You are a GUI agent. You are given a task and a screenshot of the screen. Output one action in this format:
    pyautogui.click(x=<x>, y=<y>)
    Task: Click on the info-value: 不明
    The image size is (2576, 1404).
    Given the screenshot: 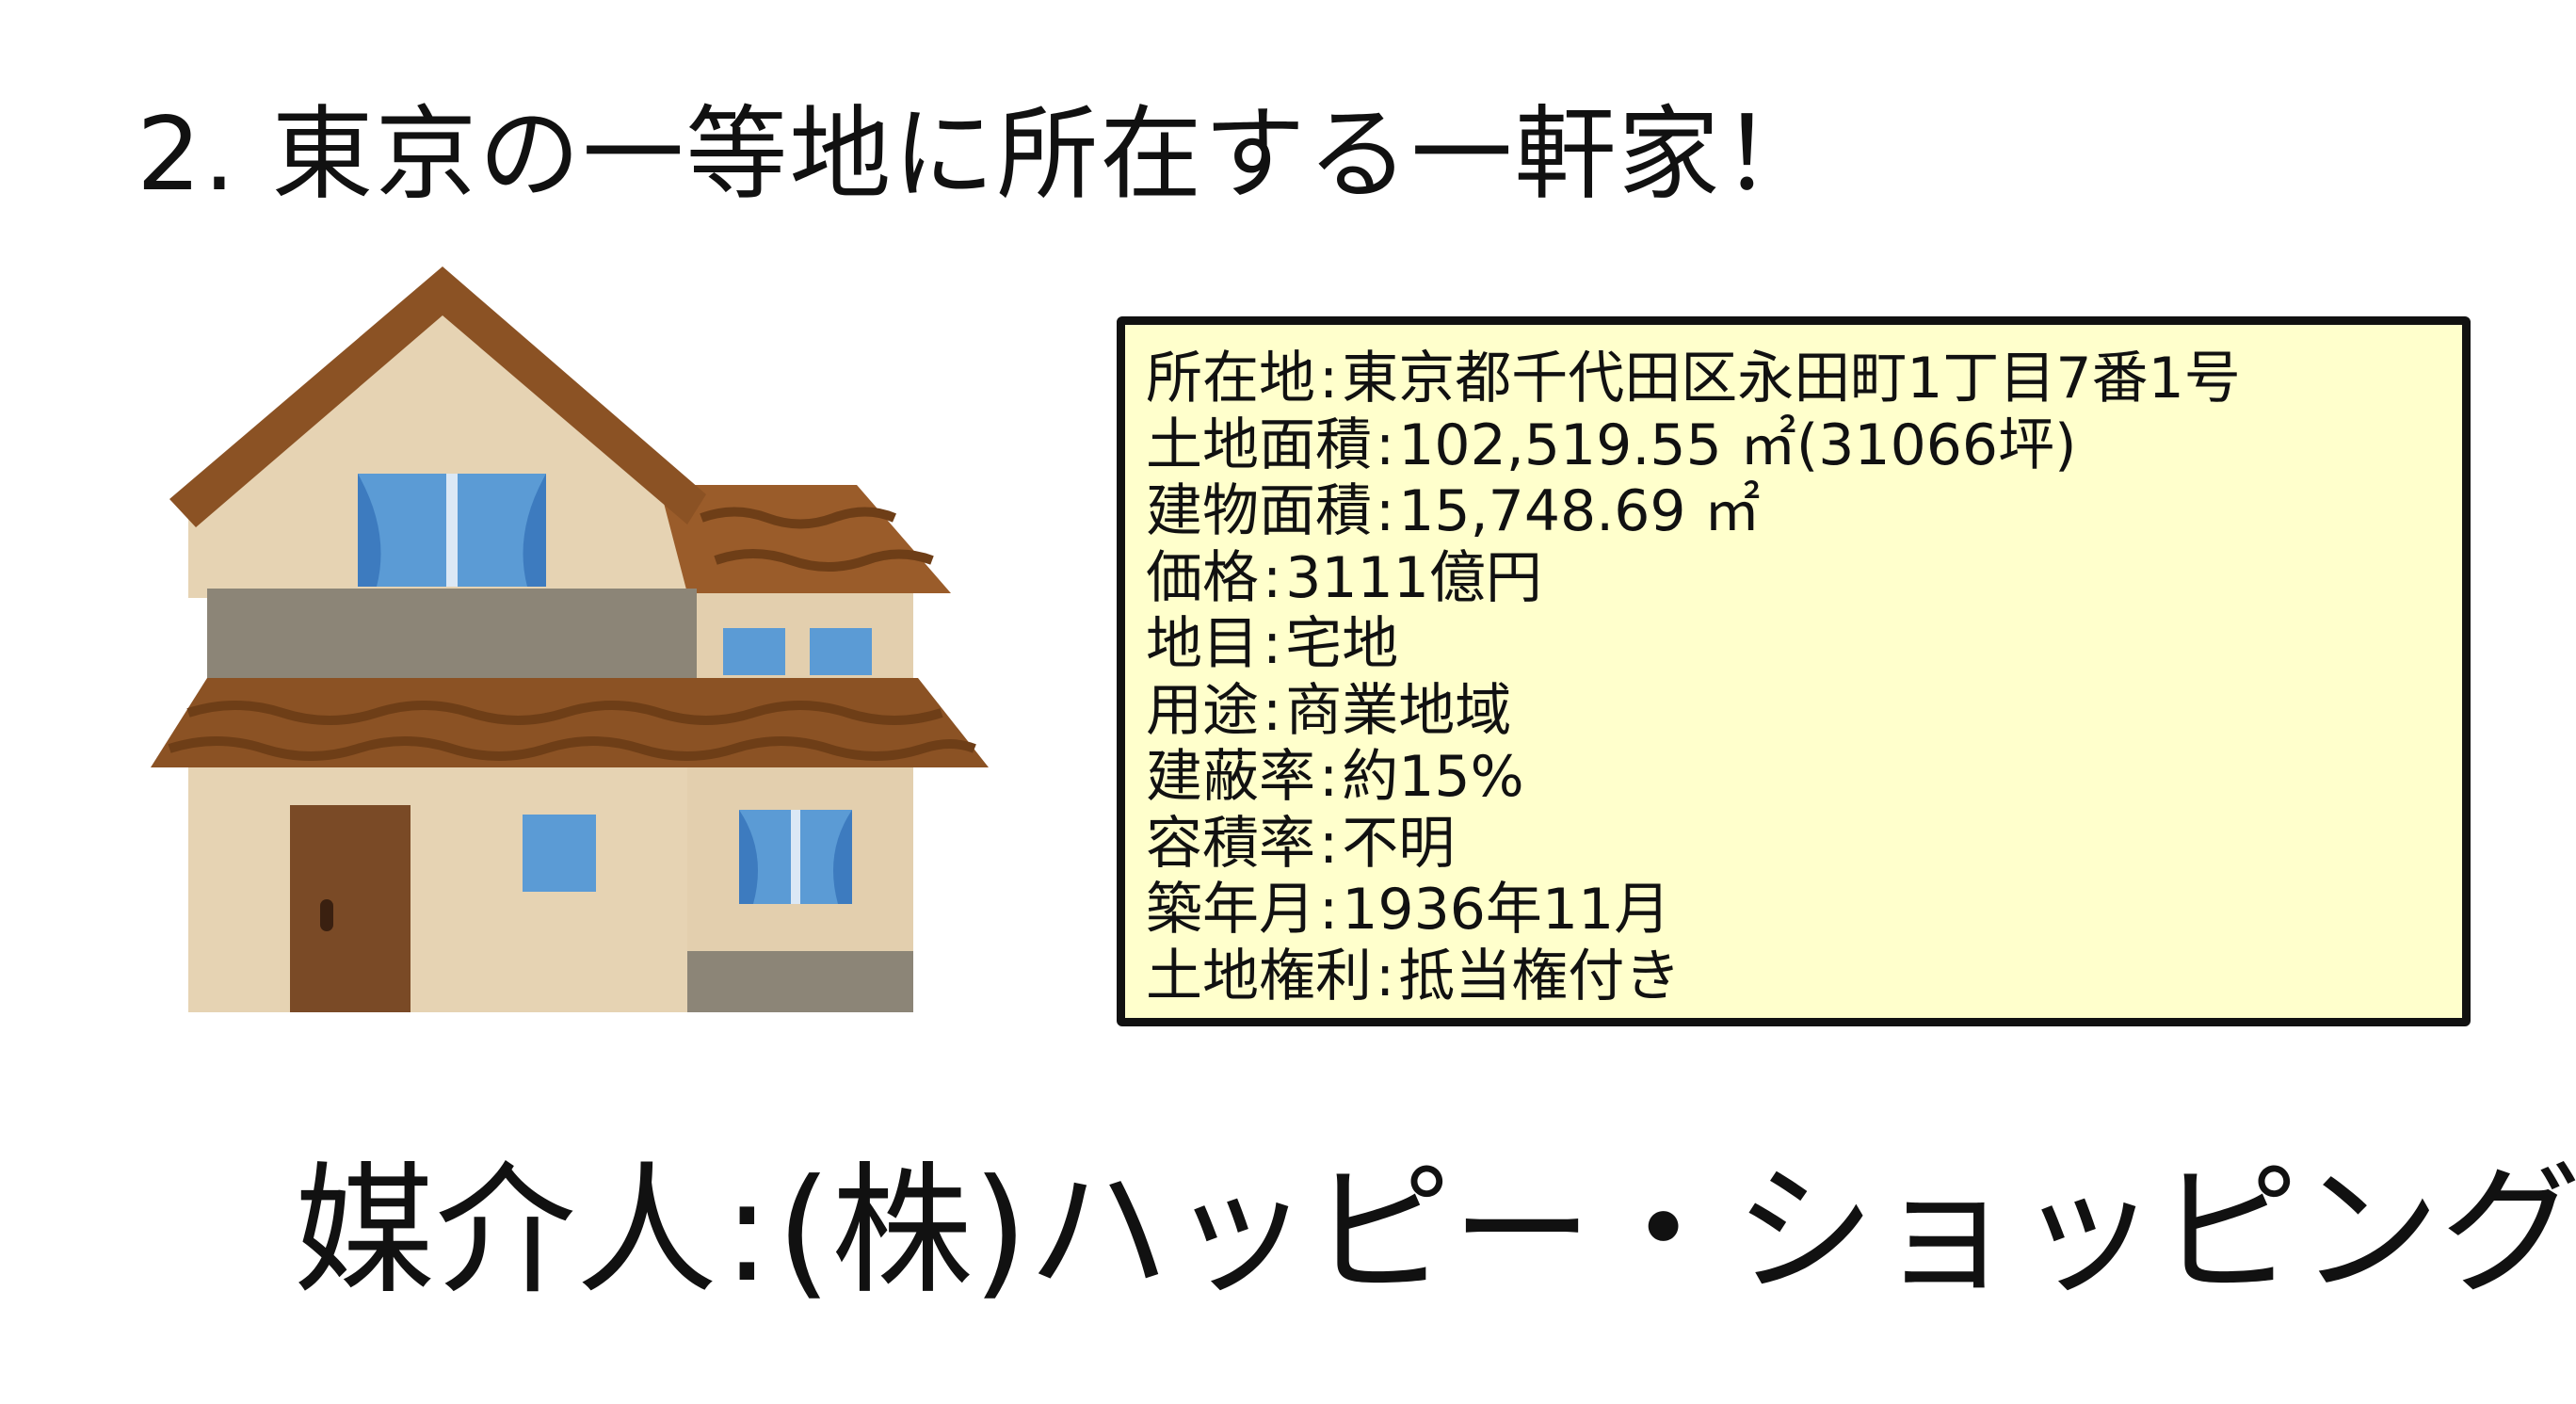 What is the action you would take?
    pyautogui.click(x=1399, y=843)
    